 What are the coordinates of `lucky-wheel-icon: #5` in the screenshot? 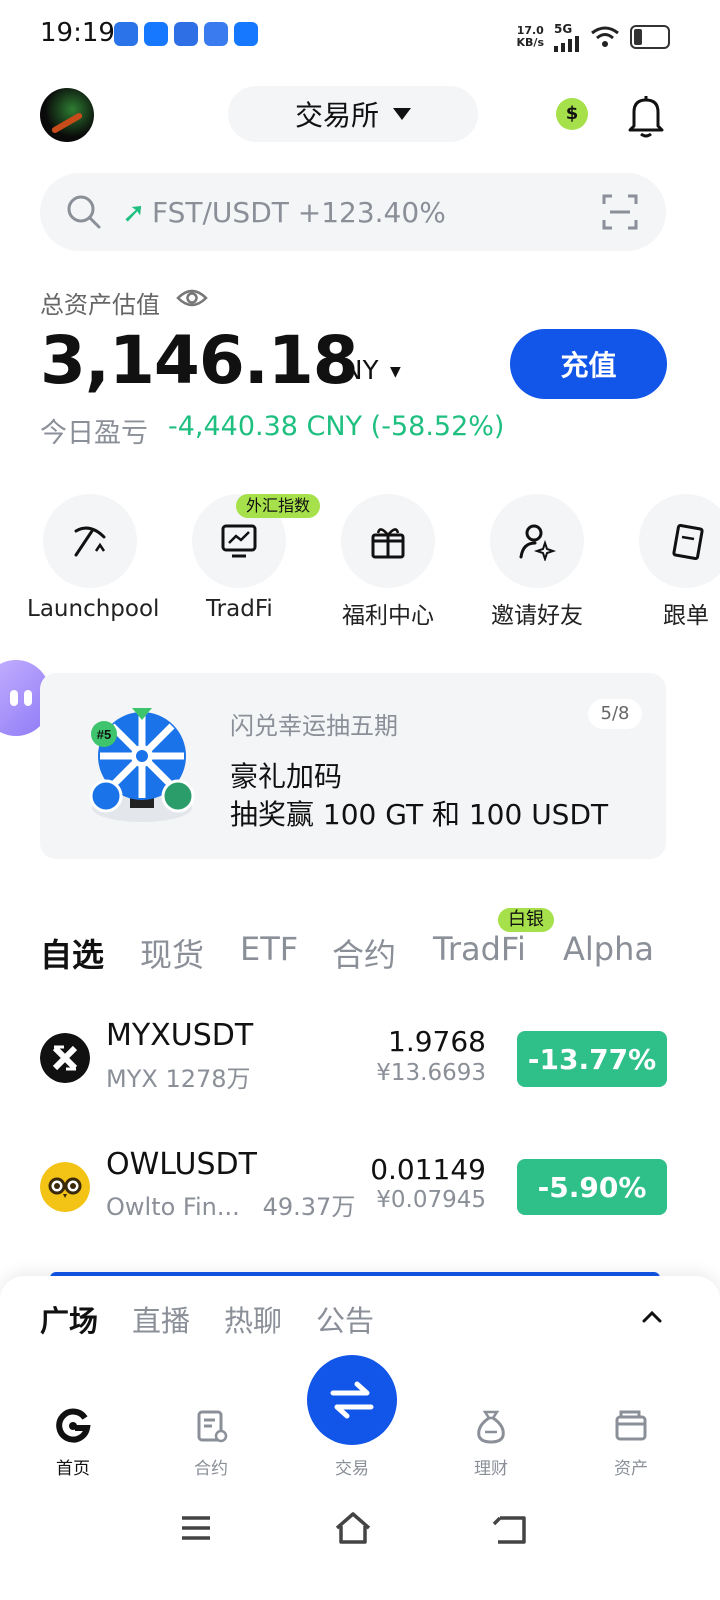 It's located at (142, 765).